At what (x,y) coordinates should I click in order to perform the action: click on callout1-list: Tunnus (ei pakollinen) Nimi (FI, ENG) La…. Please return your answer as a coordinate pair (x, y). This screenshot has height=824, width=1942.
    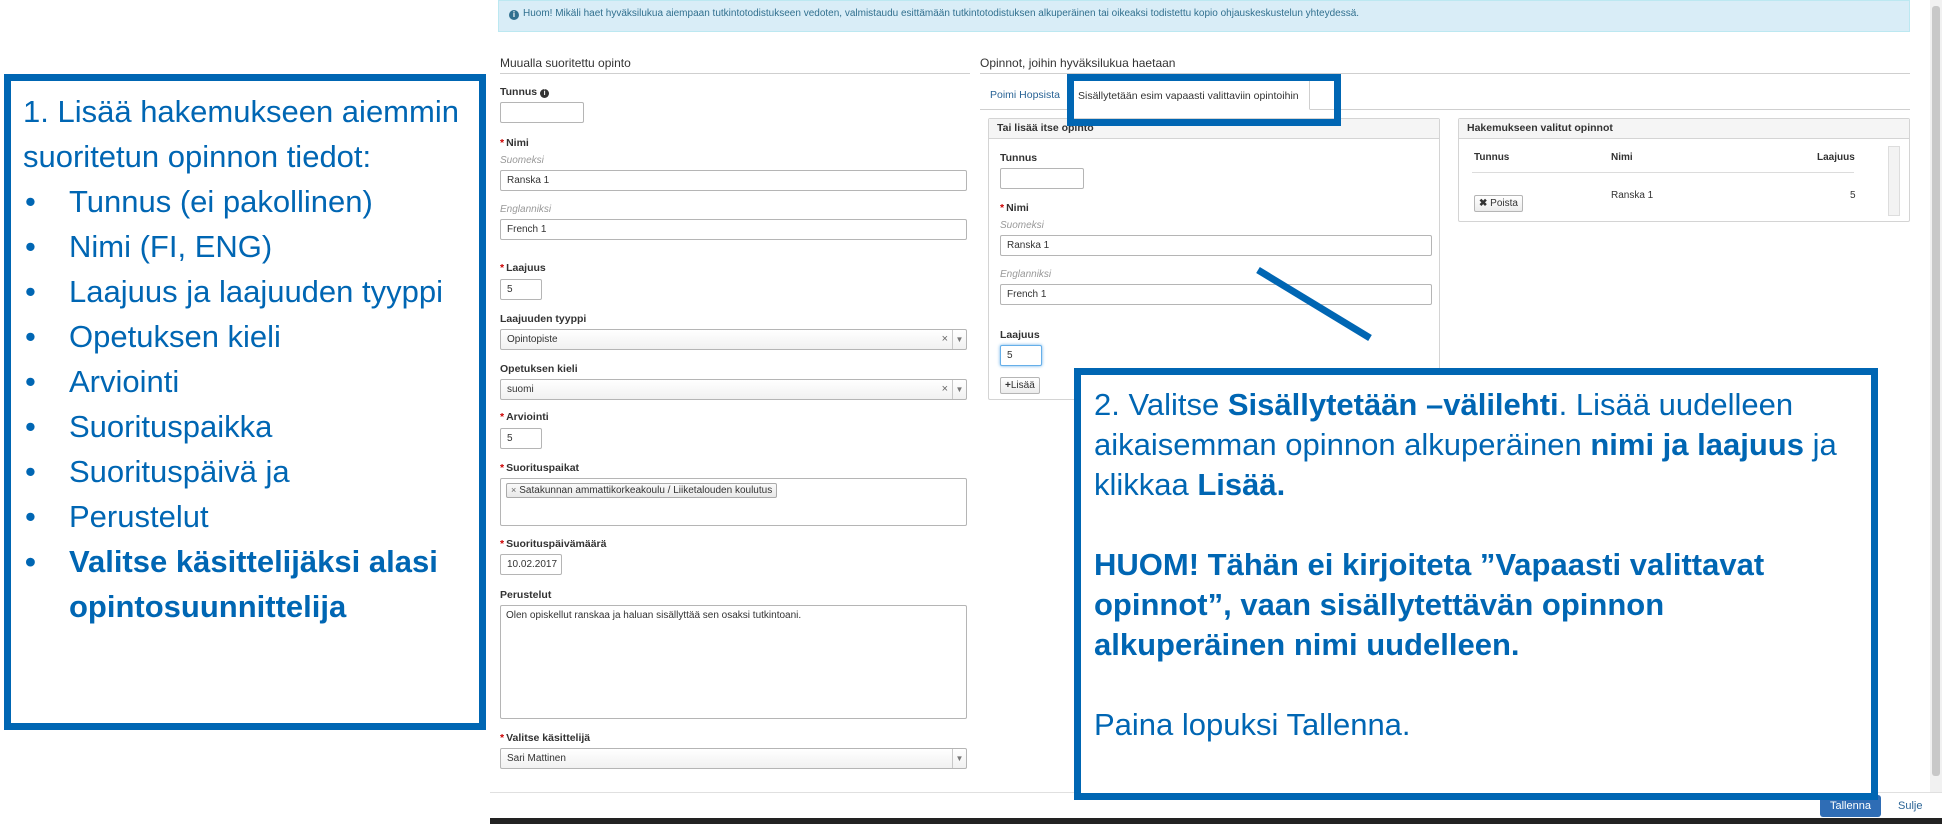
    Looking at the image, I should click on (245, 404).